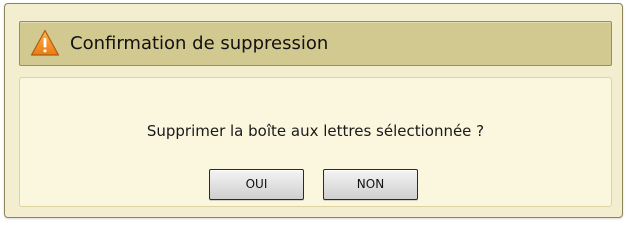 This screenshot has width=629, height=240. Describe the element at coordinates (370, 184) in the screenshot. I see `no-button: NON` at that location.